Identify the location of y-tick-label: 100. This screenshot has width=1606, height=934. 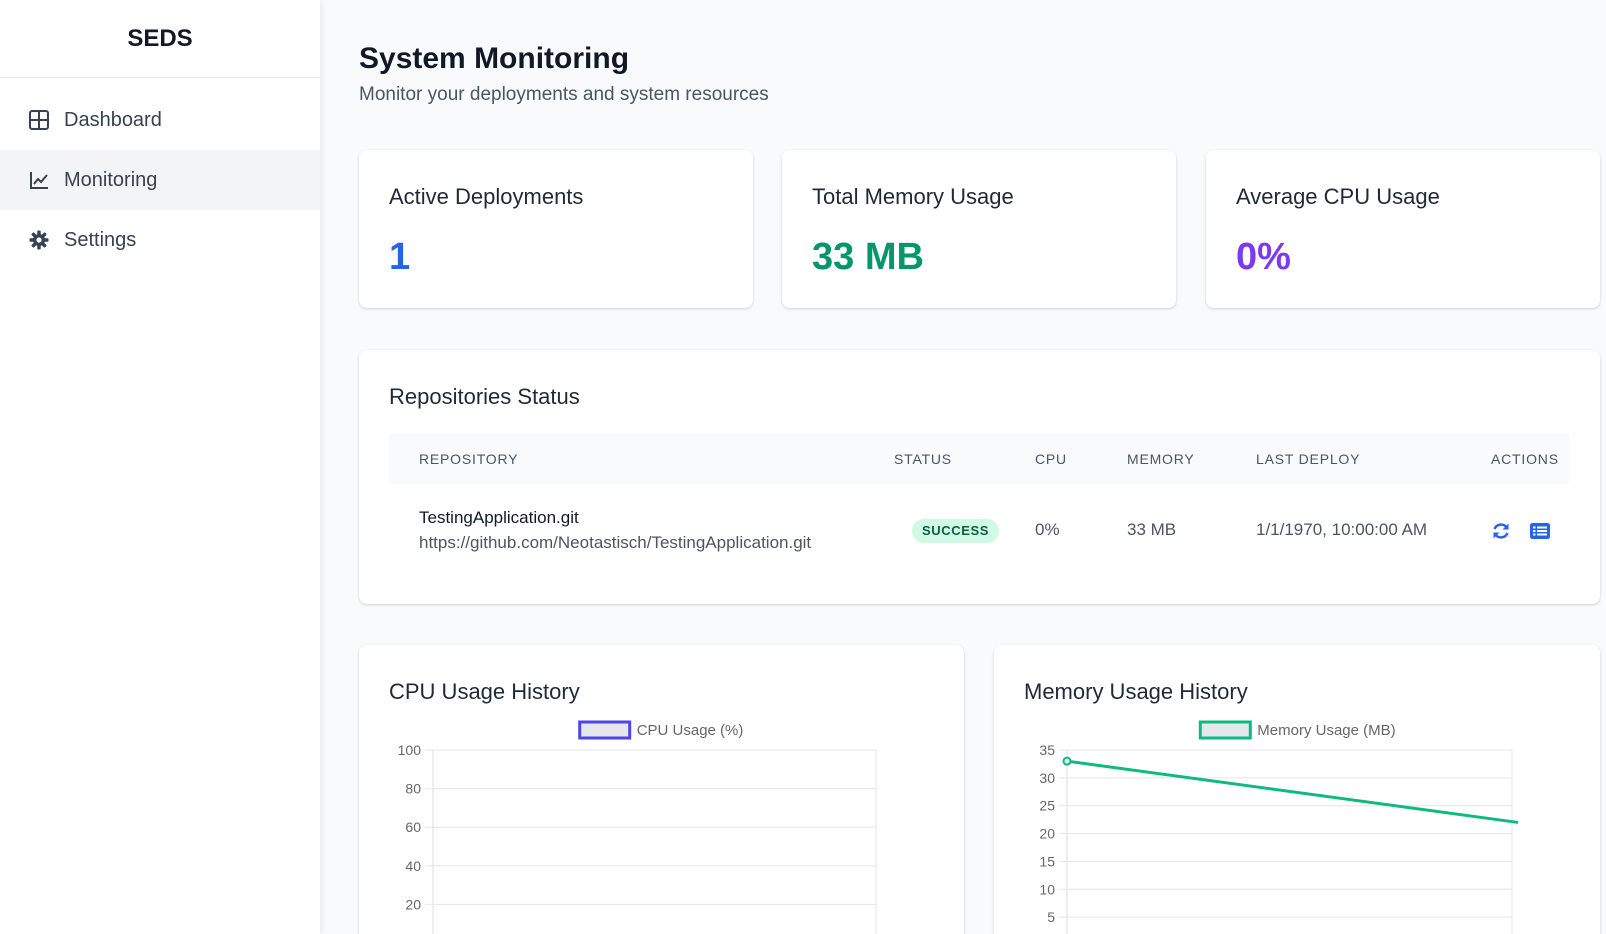
(410, 750).